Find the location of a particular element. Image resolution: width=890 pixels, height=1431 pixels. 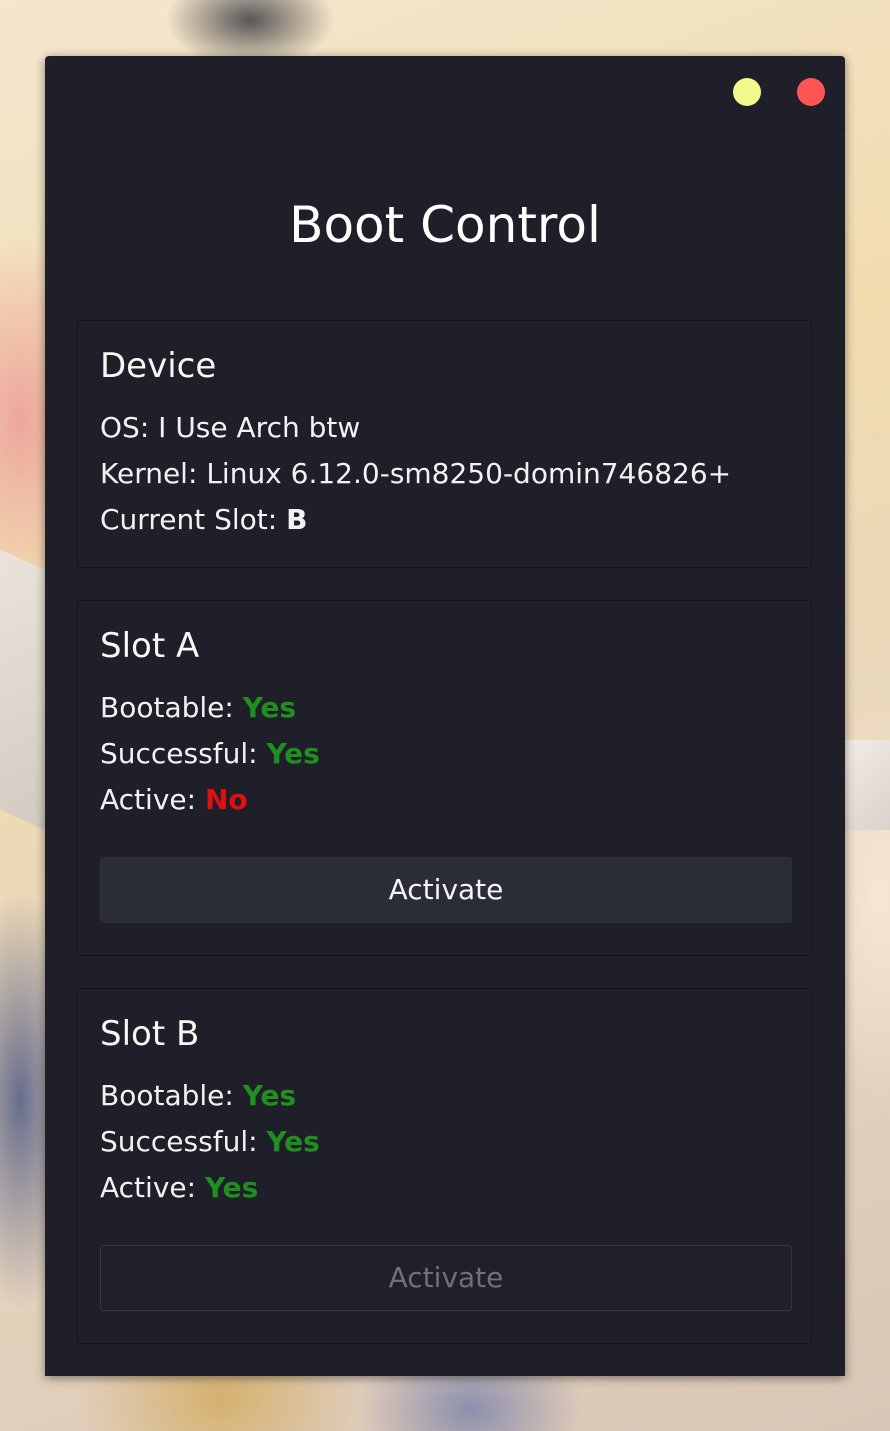

slot-a-activate-button: Activate is located at coordinates (446, 890).